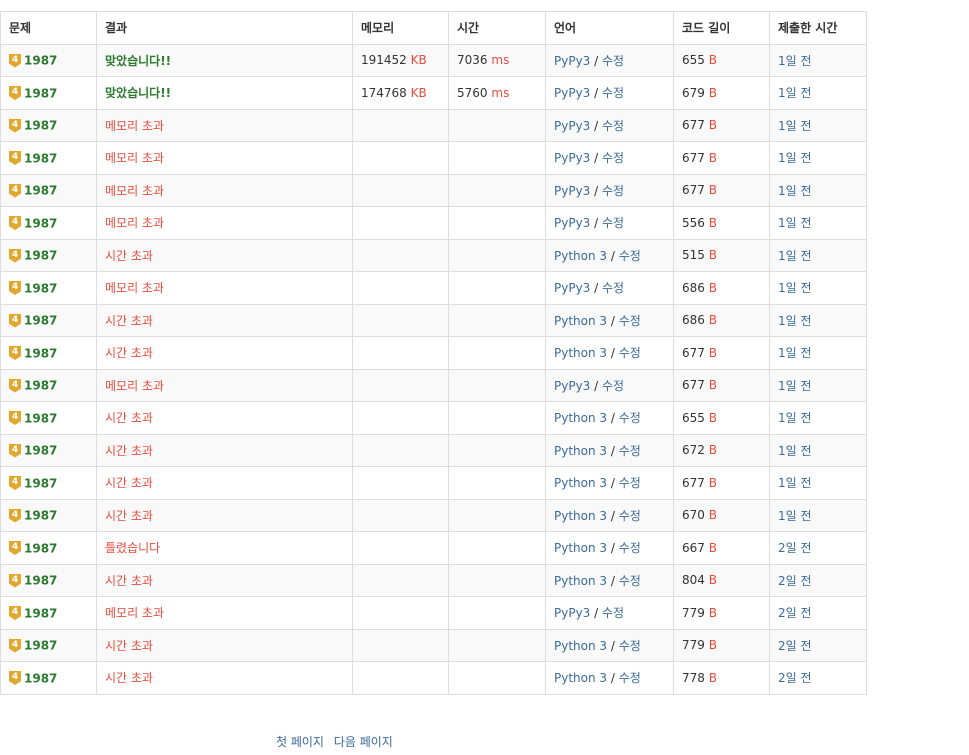 The image size is (969, 755). Describe the element at coordinates (224, 613) in the screenshot. I see `result-cell: 메모리 초과` at that location.